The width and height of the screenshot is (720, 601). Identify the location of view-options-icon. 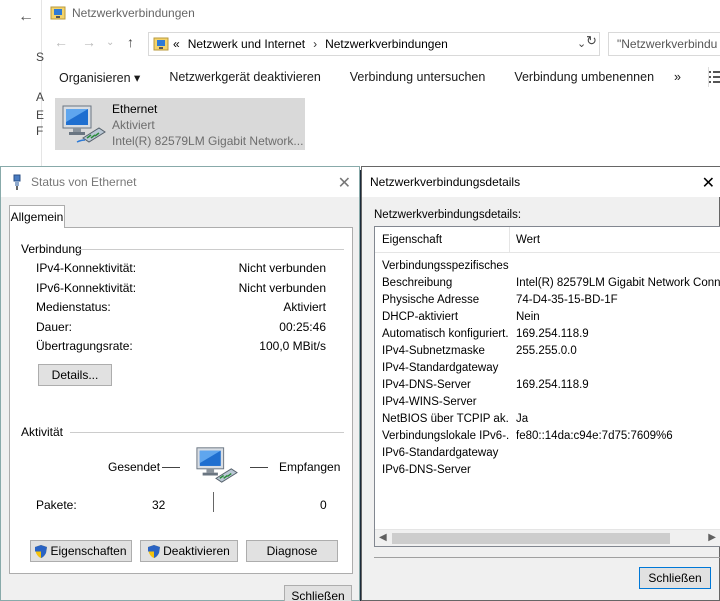
(713, 77).